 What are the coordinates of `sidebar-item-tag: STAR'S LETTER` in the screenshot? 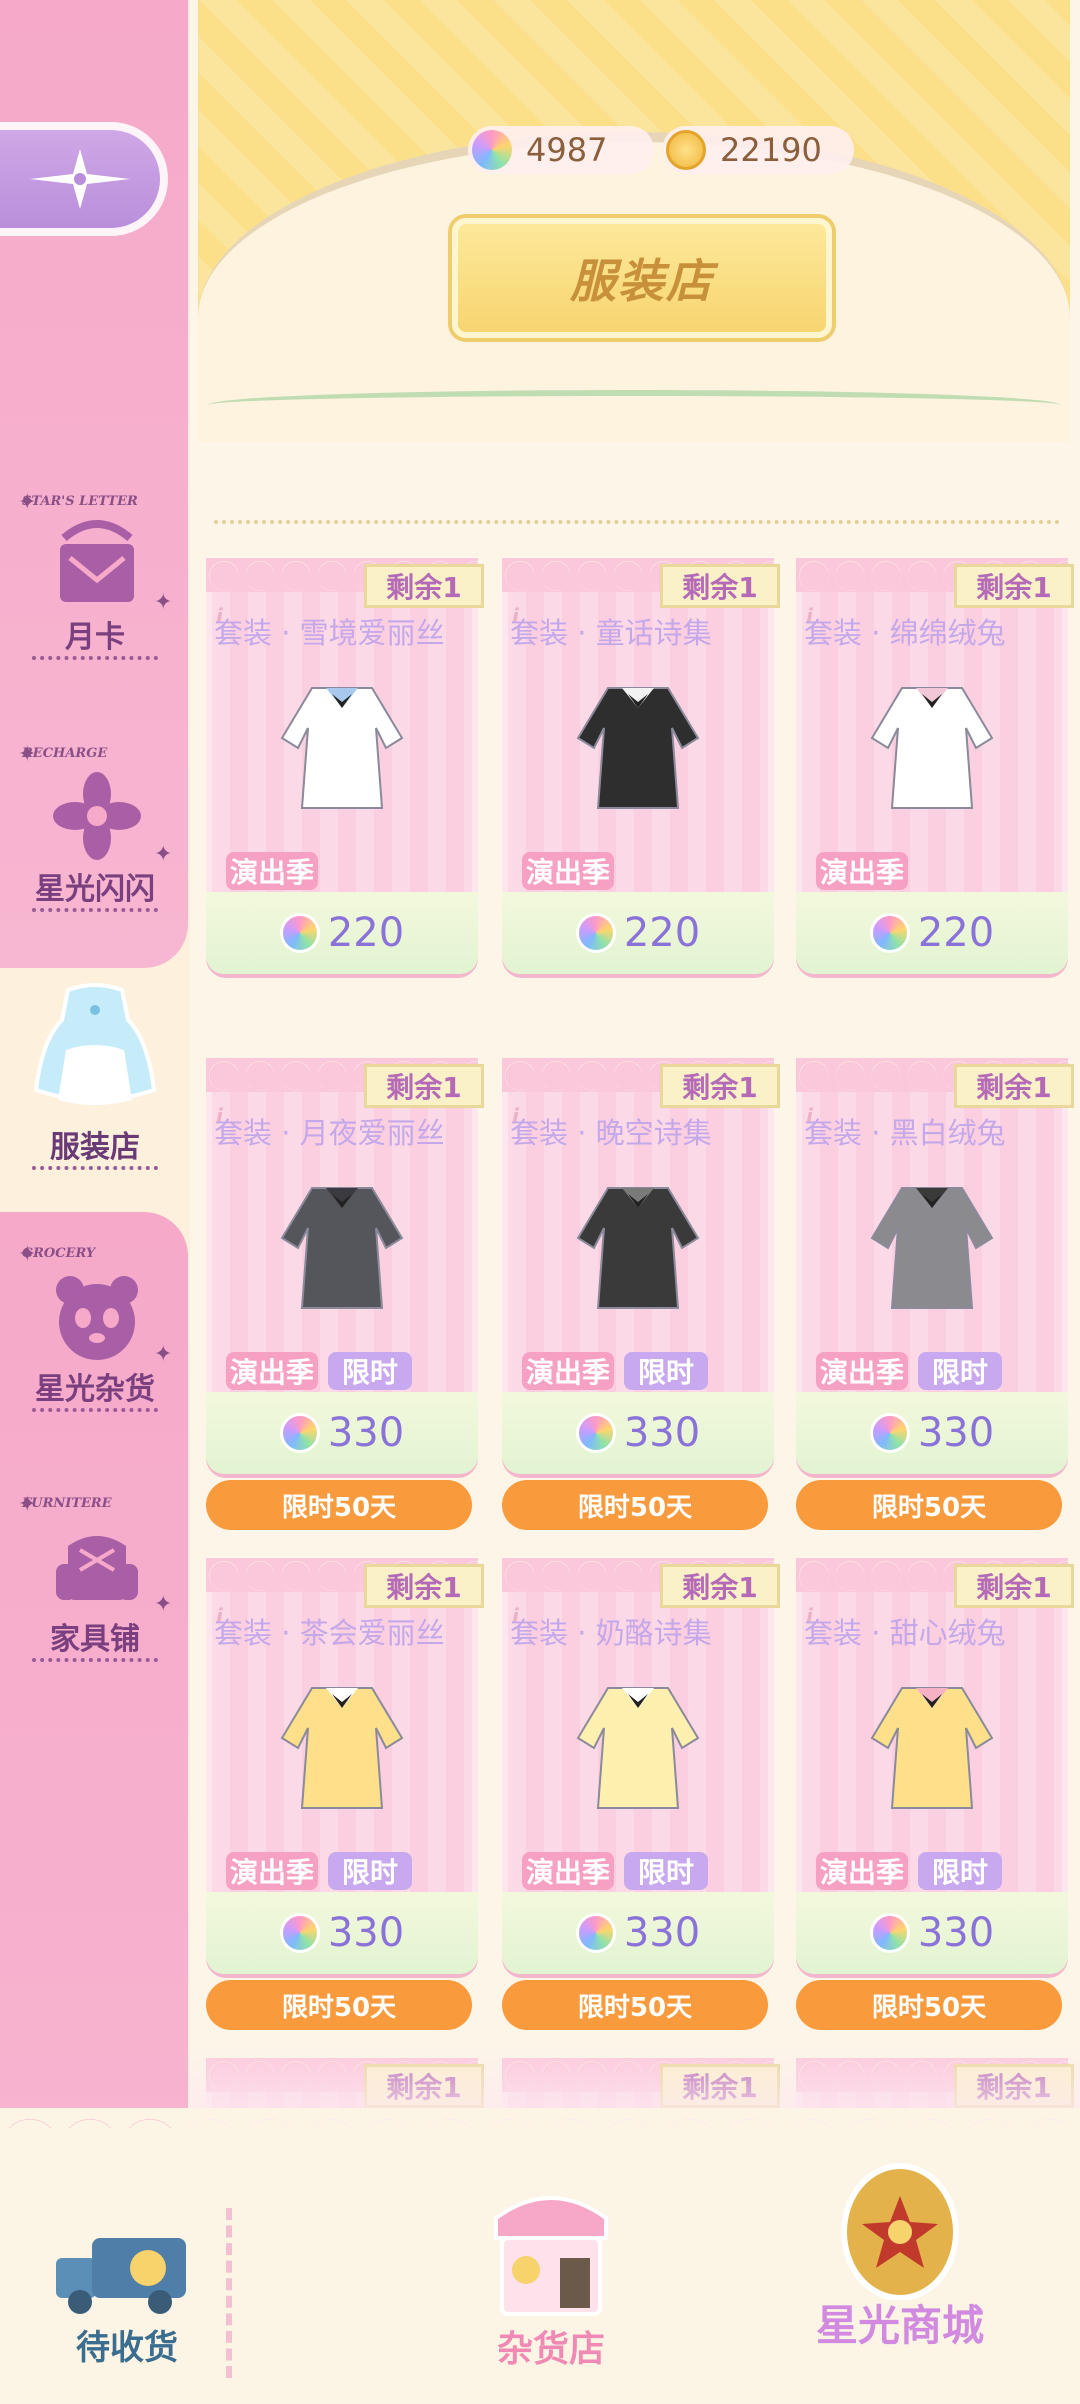 It's located at (80, 501).